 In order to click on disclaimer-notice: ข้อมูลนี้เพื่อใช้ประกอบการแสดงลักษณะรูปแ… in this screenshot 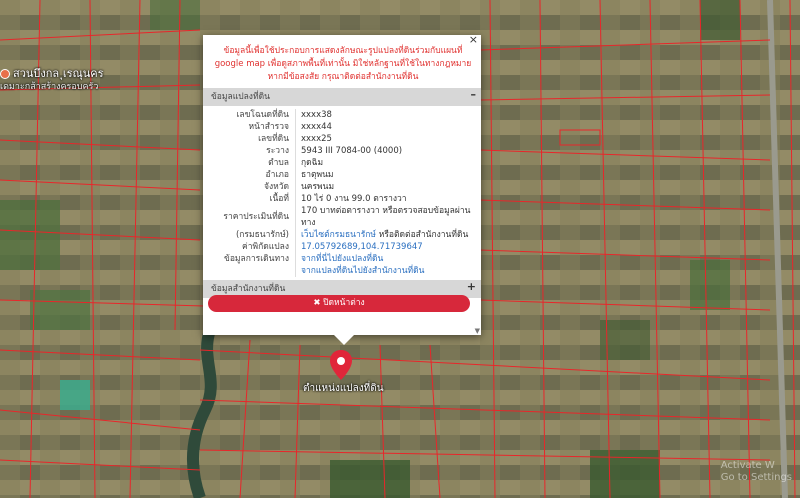, I will do `click(343, 64)`.